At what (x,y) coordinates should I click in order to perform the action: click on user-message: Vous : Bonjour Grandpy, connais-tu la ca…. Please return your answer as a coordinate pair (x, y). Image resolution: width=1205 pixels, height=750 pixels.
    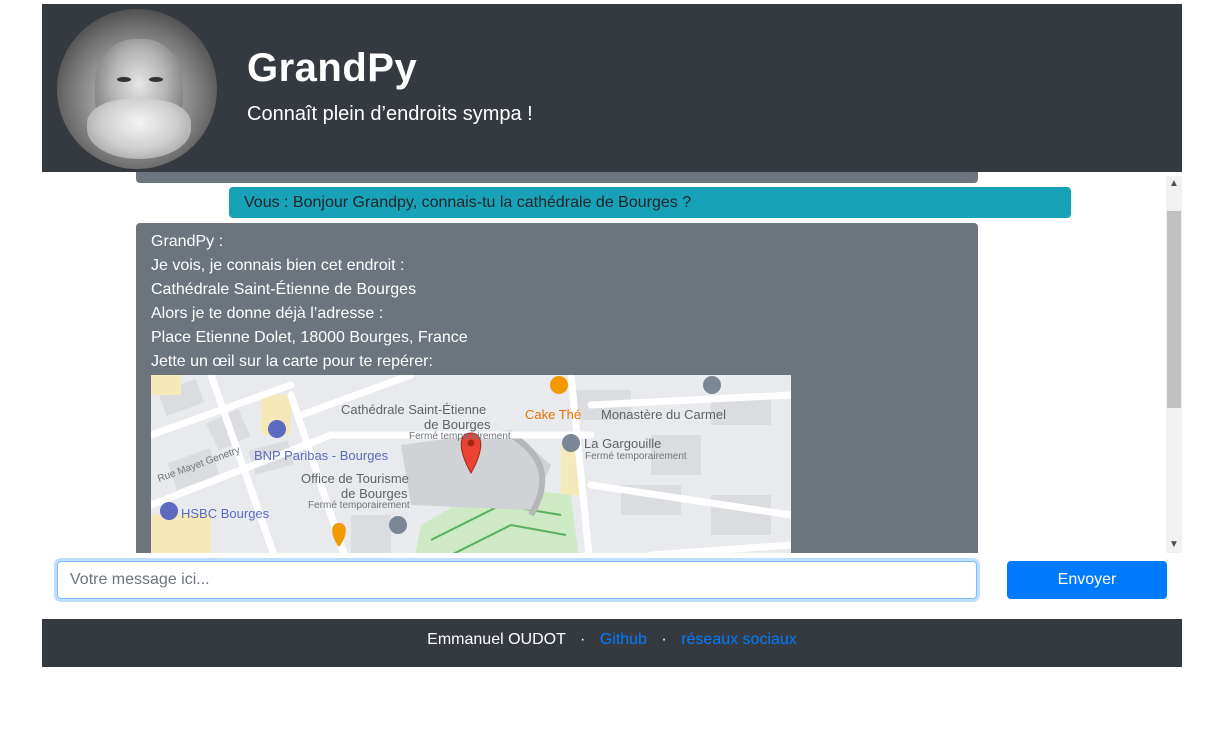
    Looking at the image, I should click on (650, 202).